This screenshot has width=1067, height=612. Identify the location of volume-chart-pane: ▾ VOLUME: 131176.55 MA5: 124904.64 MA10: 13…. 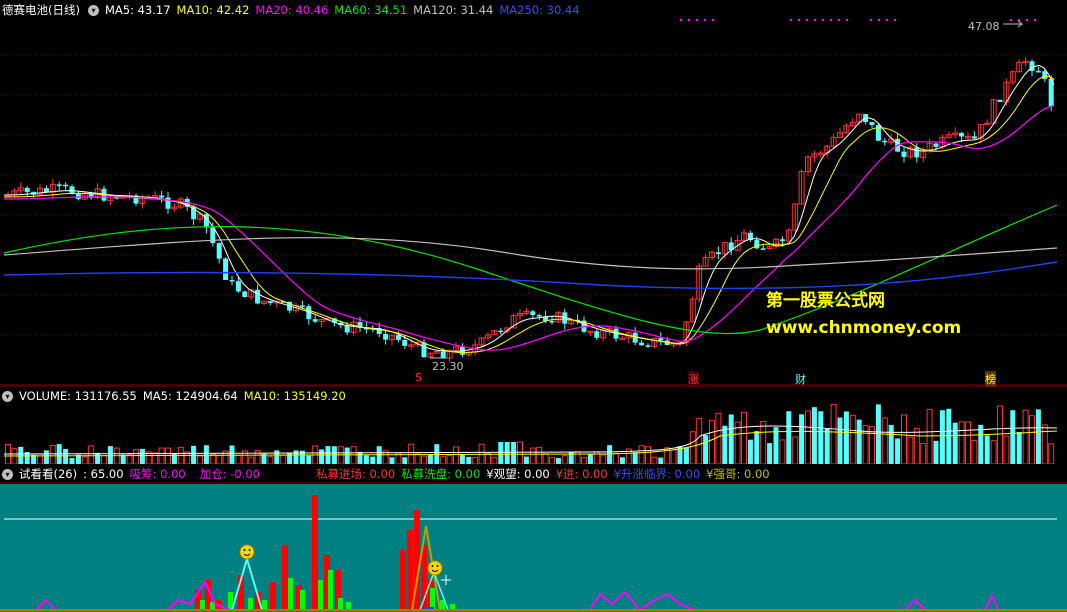
(533, 425).